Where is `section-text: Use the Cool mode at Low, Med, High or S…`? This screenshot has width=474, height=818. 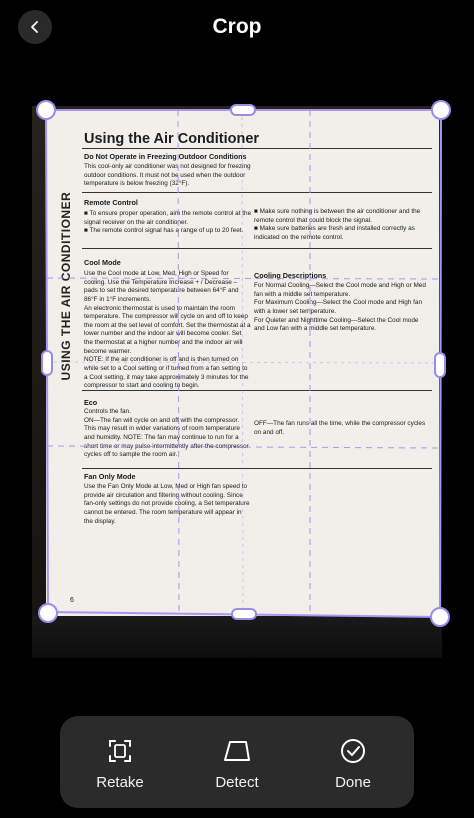 section-text: Use the Cool mode at Low, Med, High or S… is located at coordinates (167, 330).